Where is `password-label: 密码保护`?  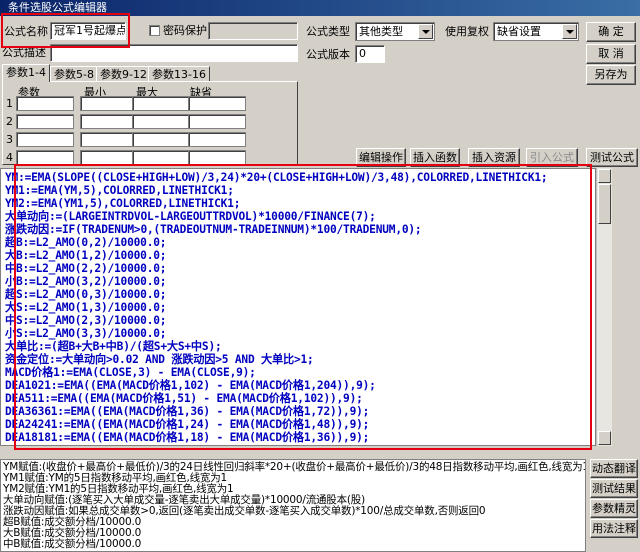
password-label: 密码保护 is located at coordinates (185, 30).